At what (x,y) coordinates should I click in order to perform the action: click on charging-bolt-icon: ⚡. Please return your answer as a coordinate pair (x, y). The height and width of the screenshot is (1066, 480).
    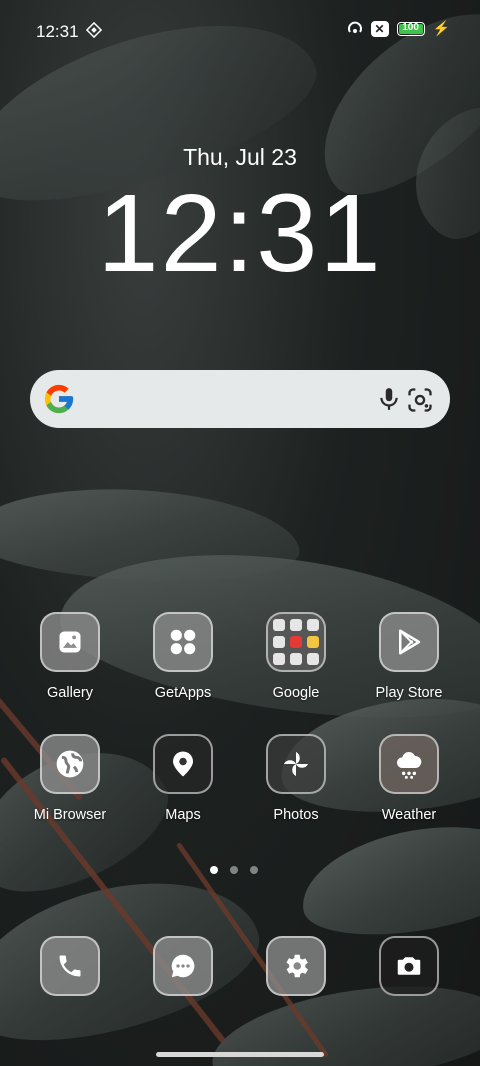
    Looking at the image, I should click on (441, 28).